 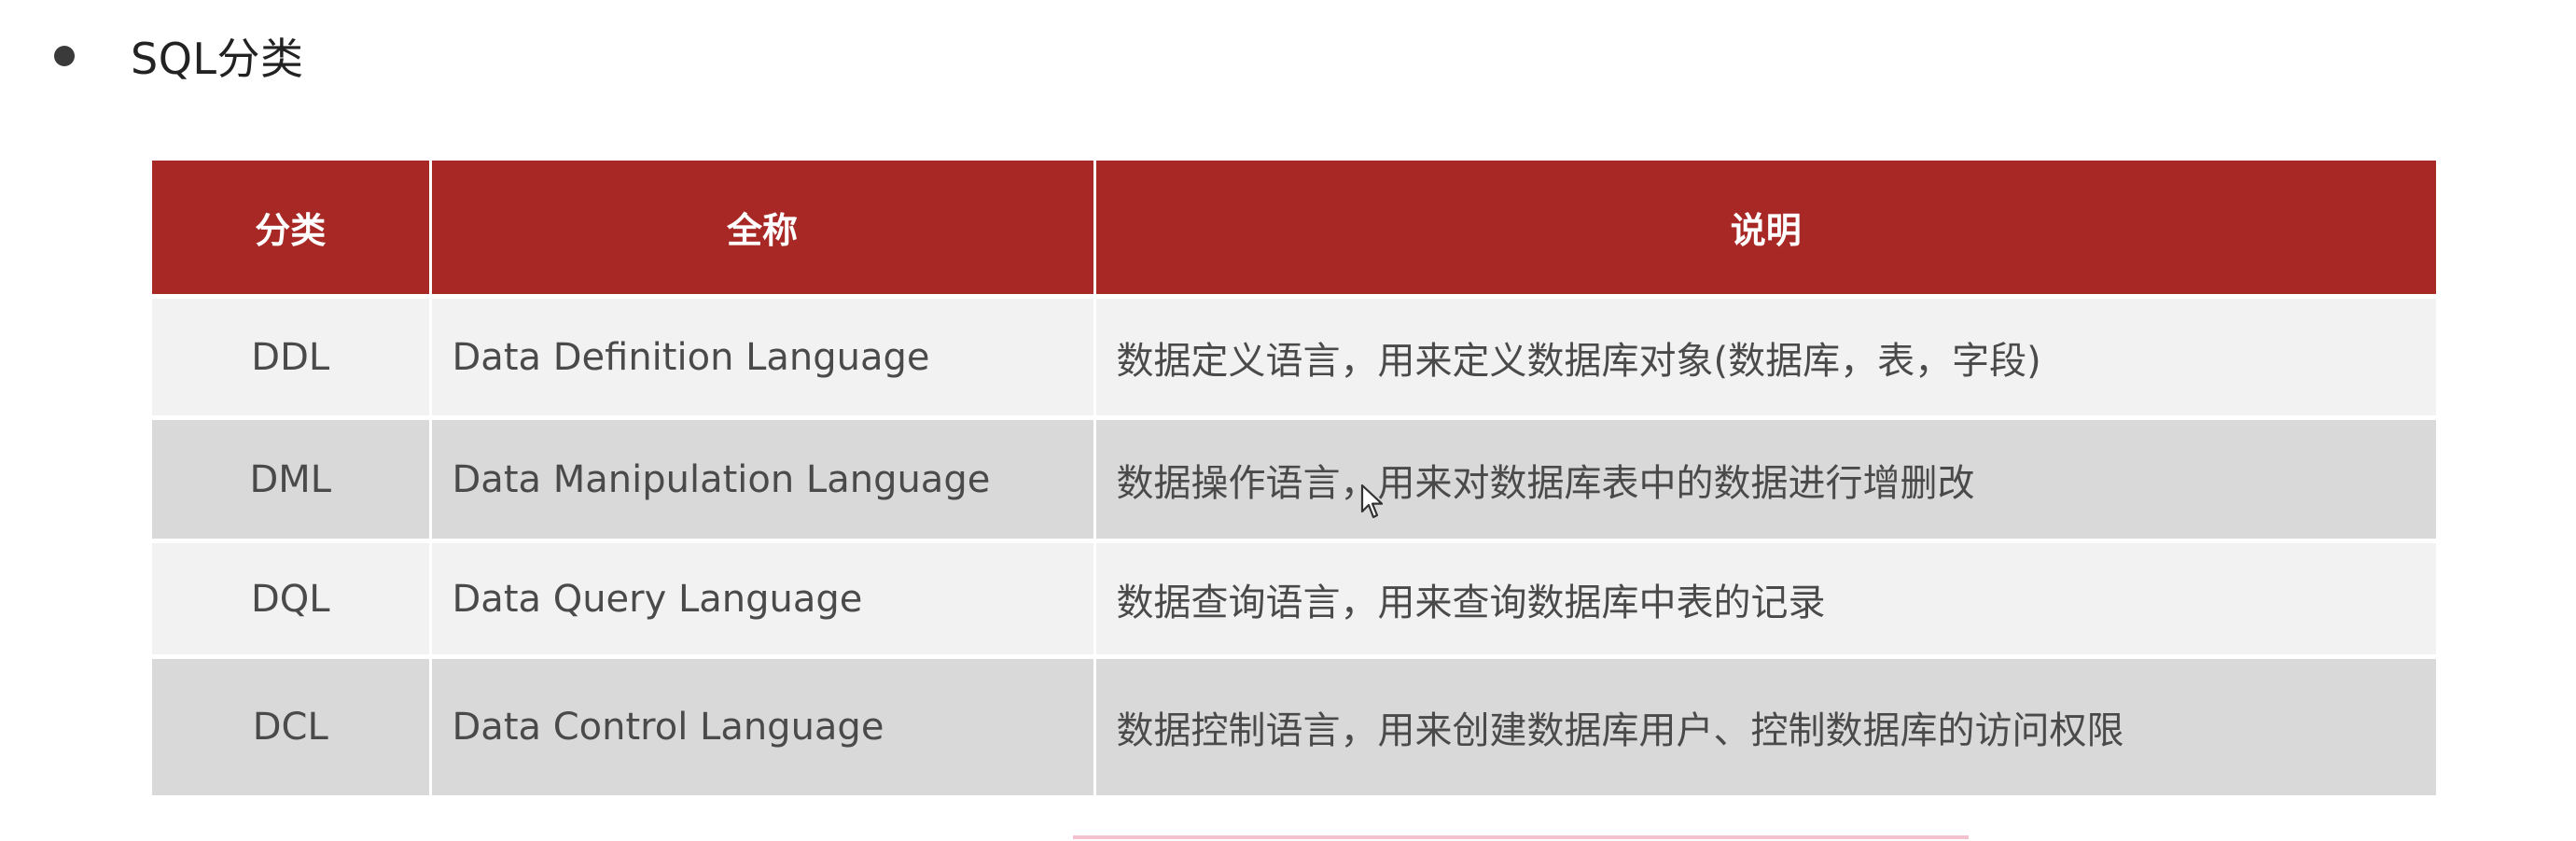 What do you see at coordinates (1372, 502) in the screenshot?
I see `mouse-pointer-icon` at bounding box center [1372, 502].